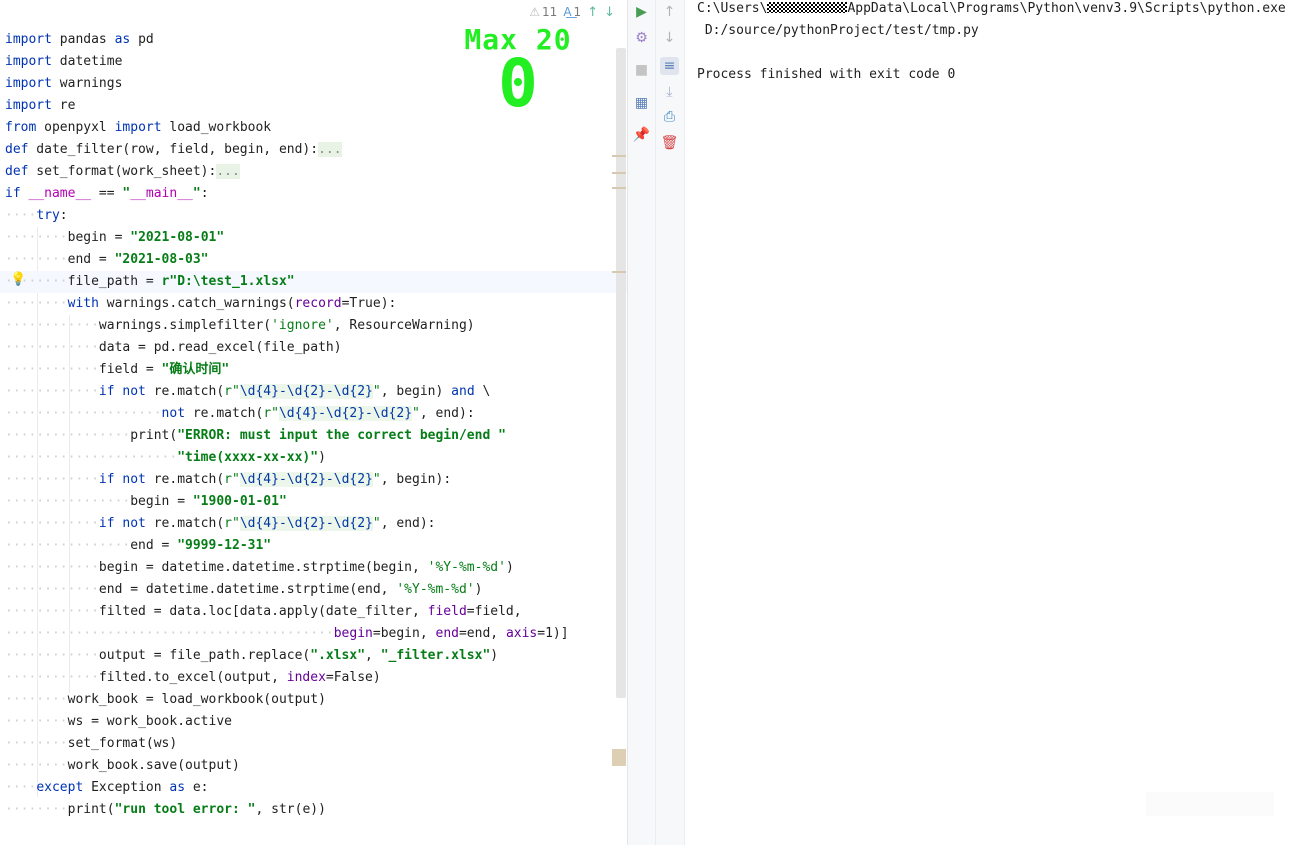 This screenshot has height=845, width=1294. Describe the element at coordinates (670, 422) in the screenshot. I see `console-toolbar: ↑ ↓ ≡ ⤓ ⎙ 🗑` at that location.